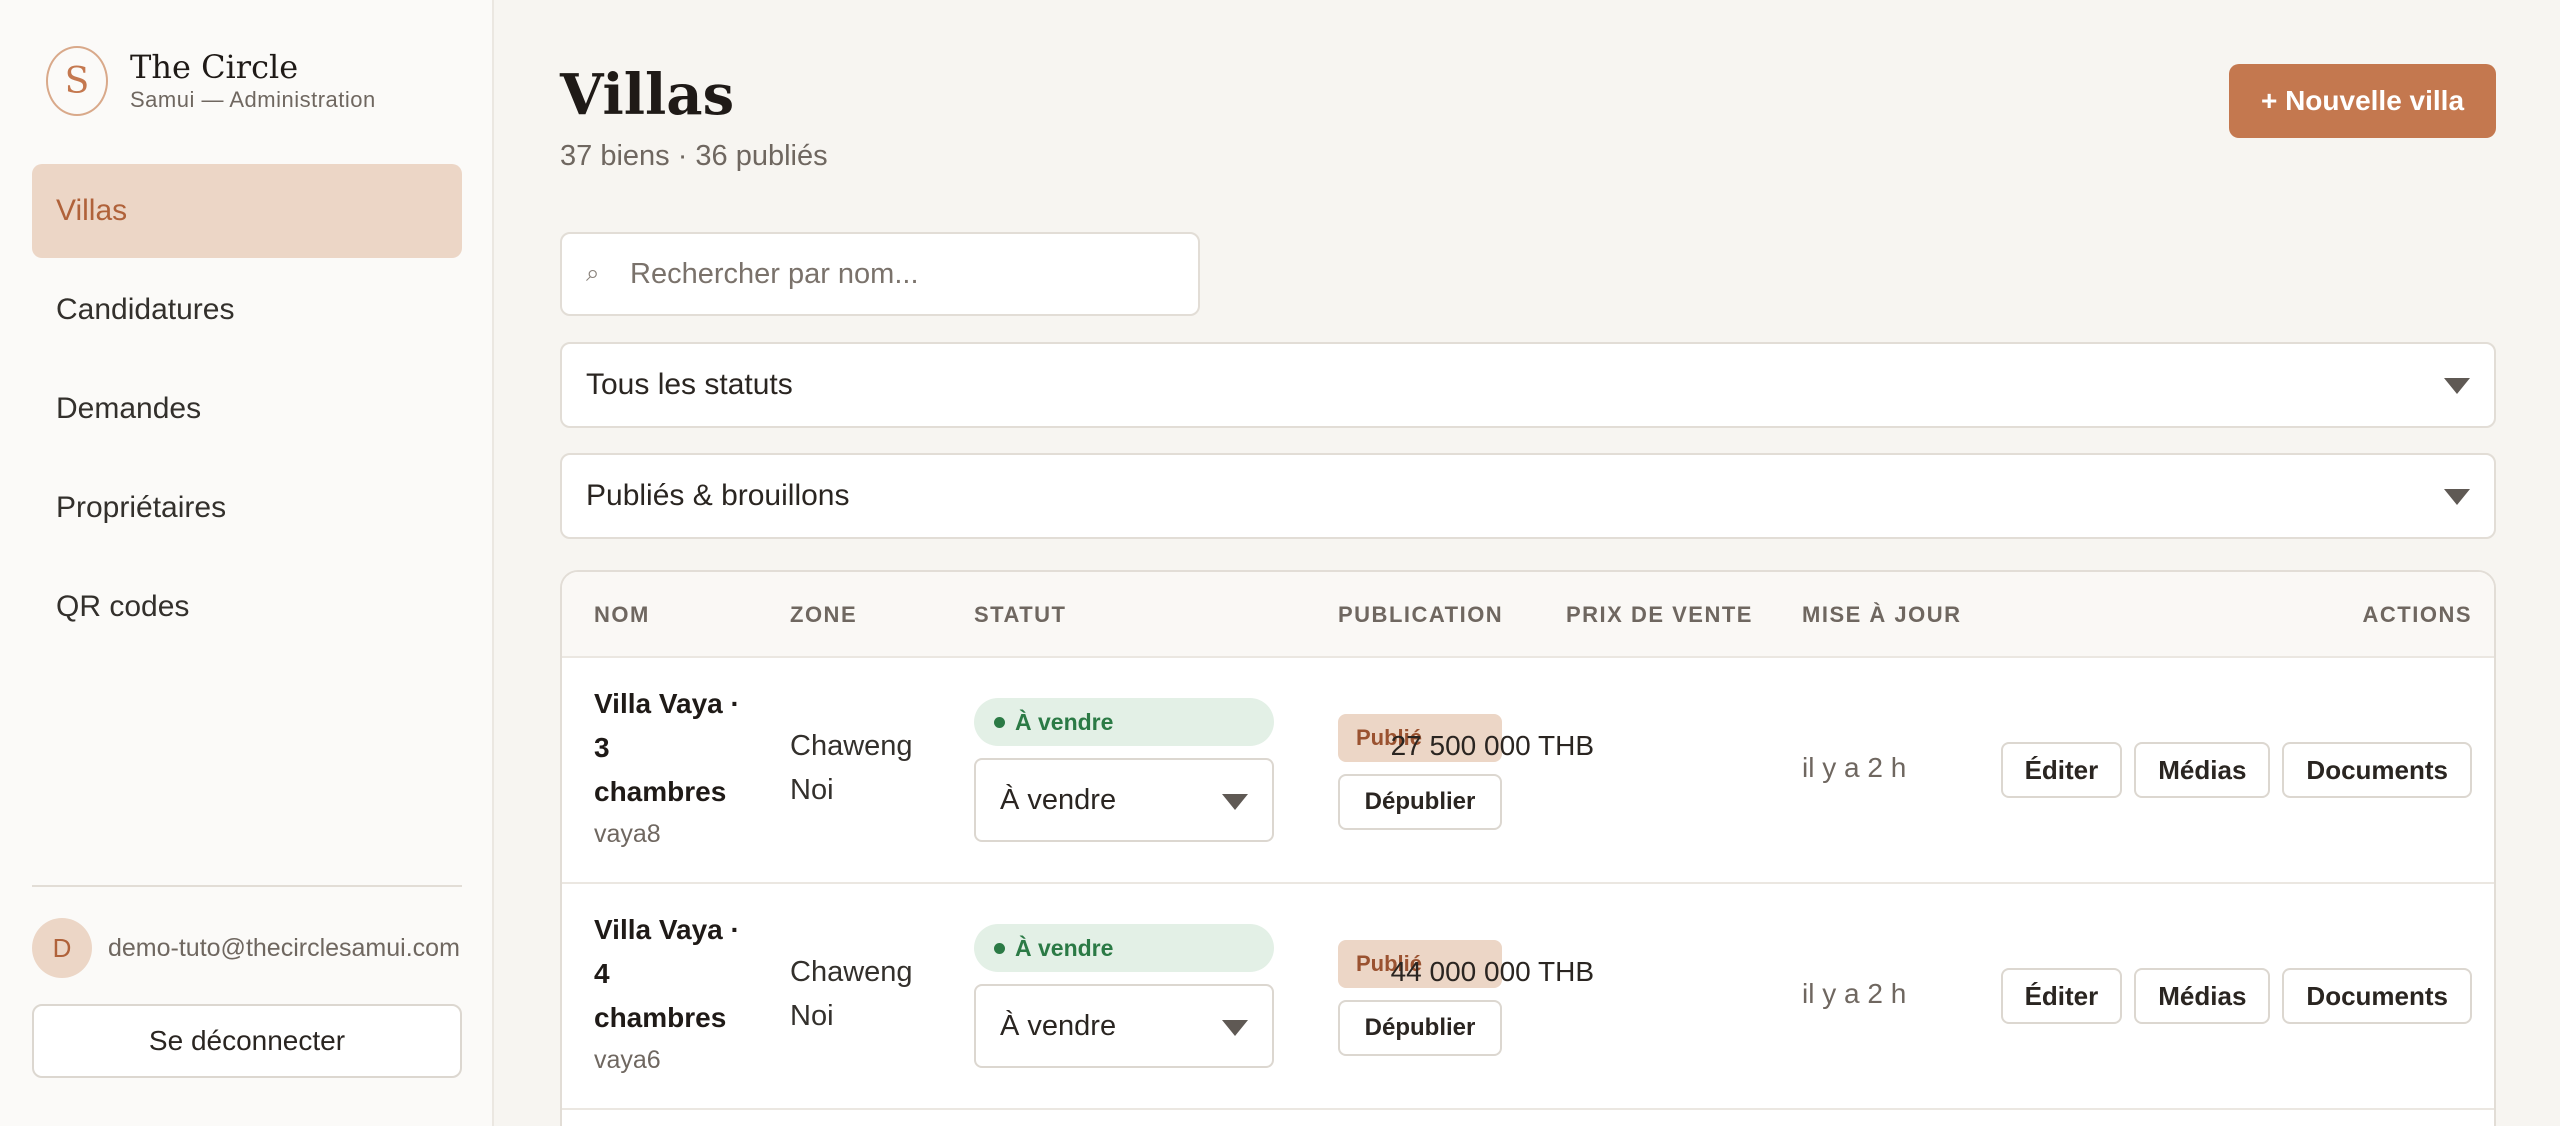 The height and width of the screenshot is (1126, 2560). Describe the element at coordinates (1420, 615) in the screenshot. I see `column-header-publication: PUBLICATION` at that location.